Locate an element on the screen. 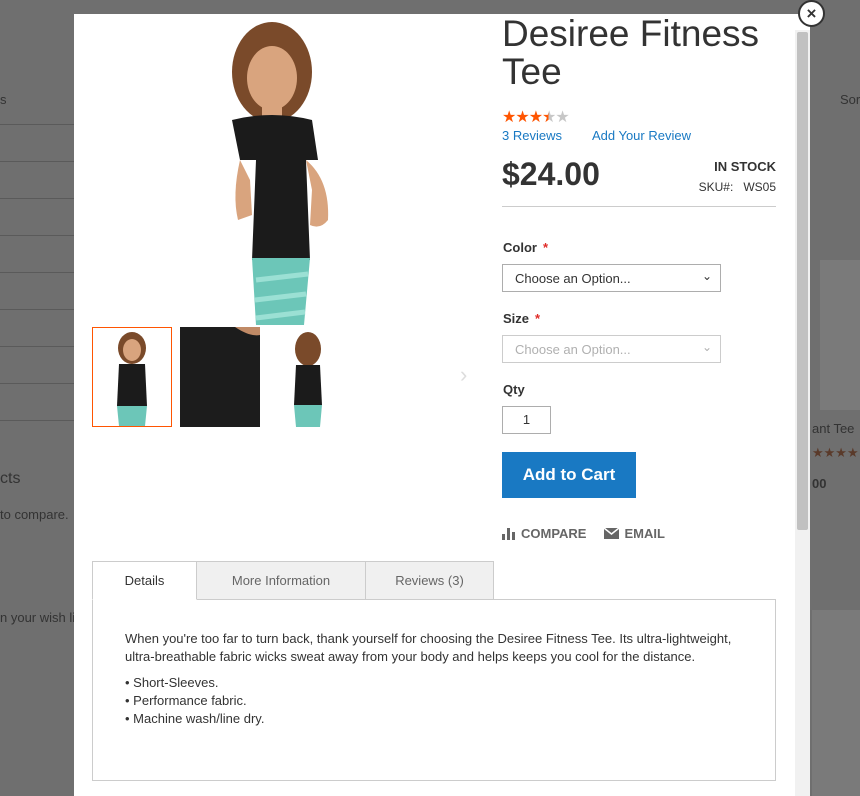 Image resolution: width=860 pixels, height=796 pixels. thumbnail-strip is located at coordinates (220, 377).